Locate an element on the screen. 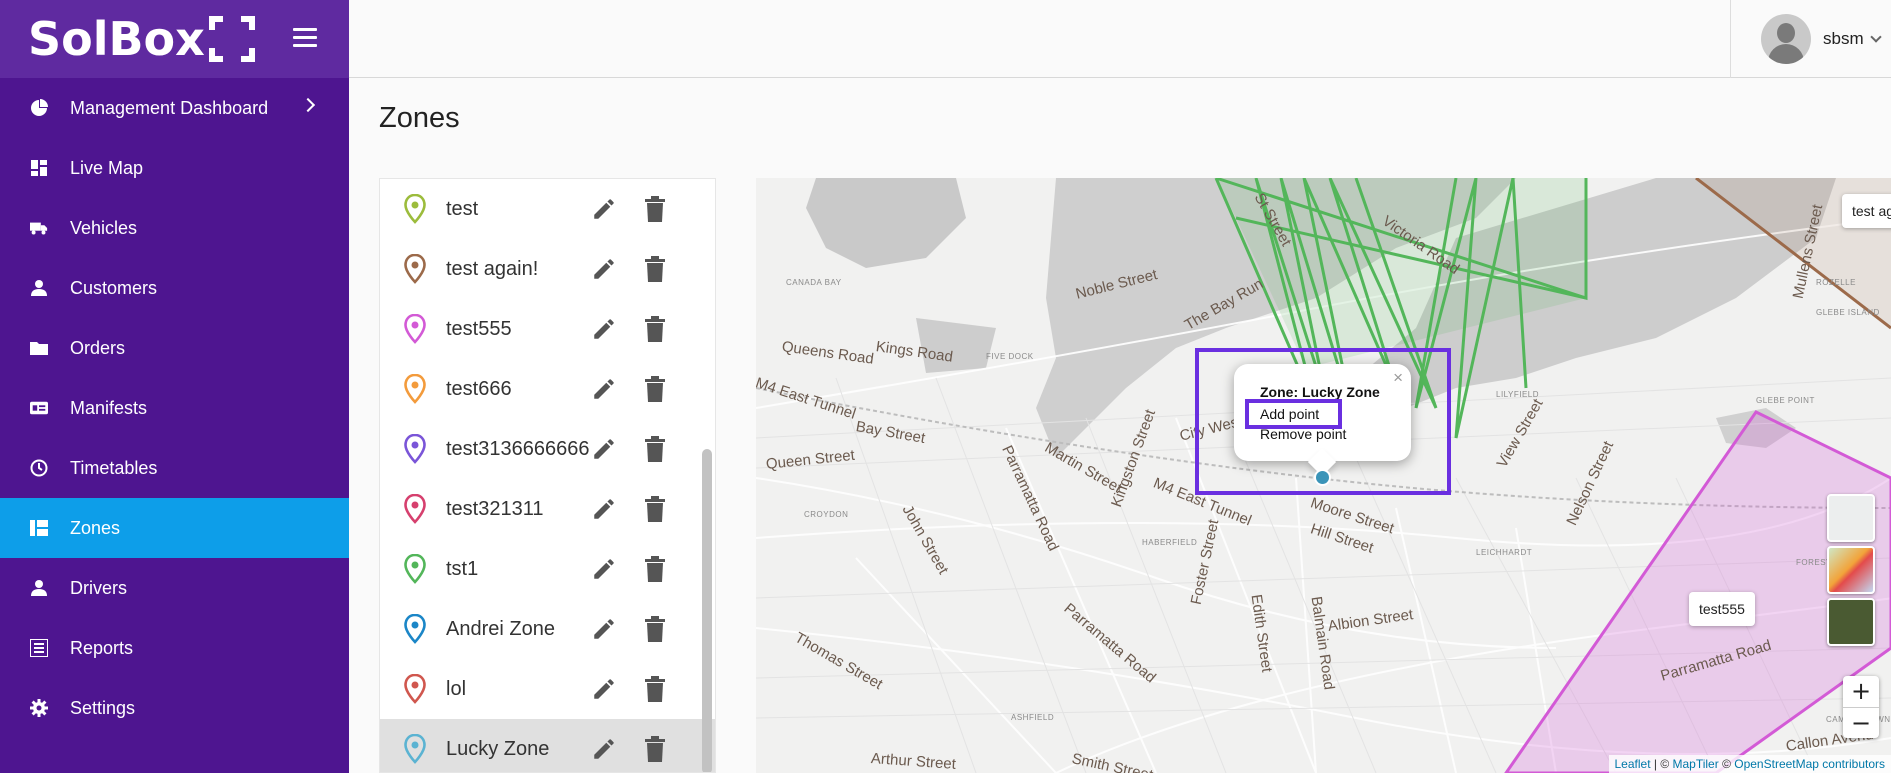  sidebar-item-settings: Settings is located at coordinates (174, 708).